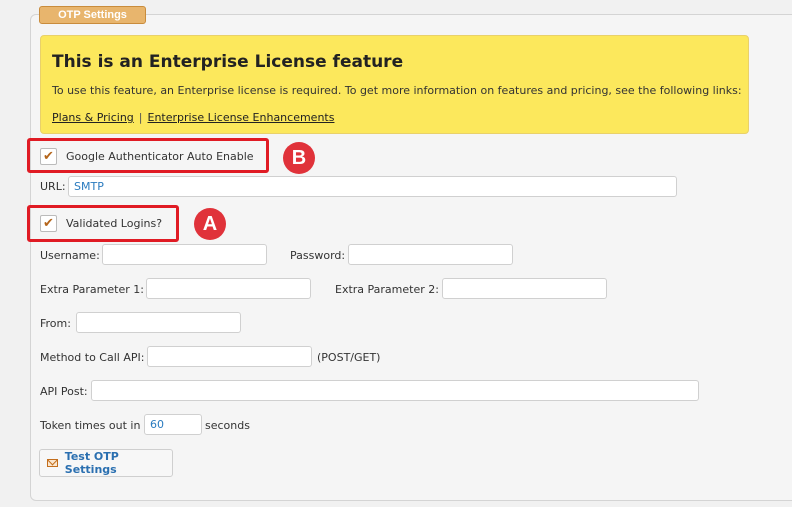  What do you see at coordinates (70, 255) in the screenshot?
I see `username-label: Username:` at bounding box center [70, 255].